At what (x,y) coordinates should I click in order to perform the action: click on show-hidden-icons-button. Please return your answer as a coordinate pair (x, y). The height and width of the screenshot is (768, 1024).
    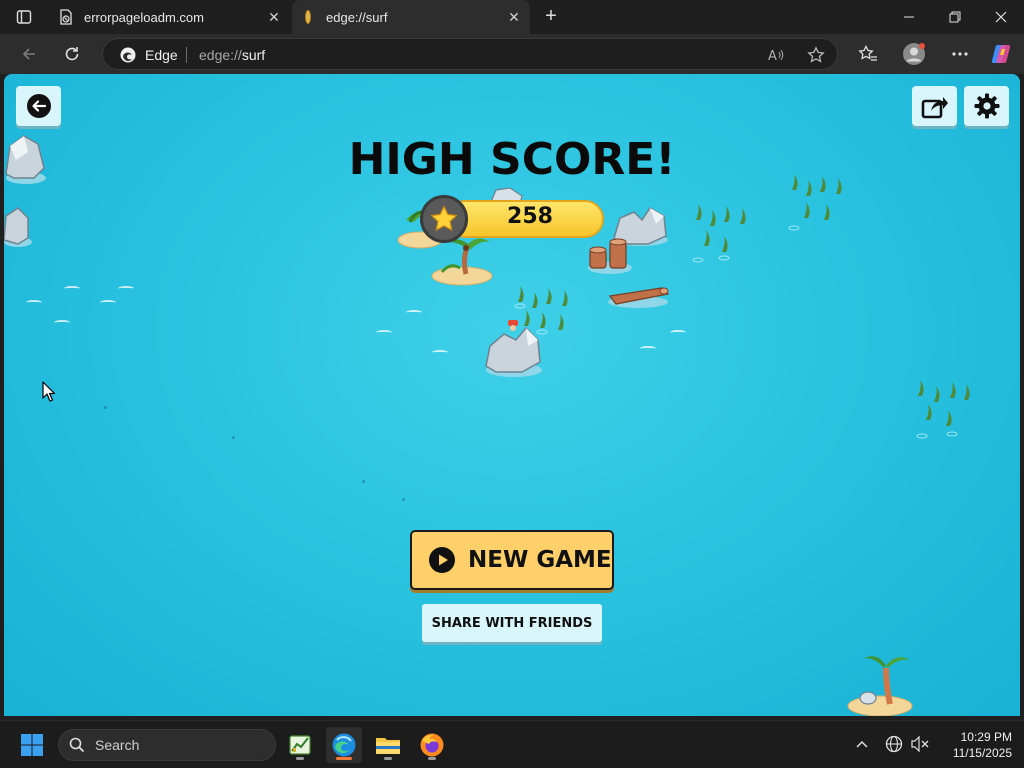
    Looking at the image, I should click on (862, 744).